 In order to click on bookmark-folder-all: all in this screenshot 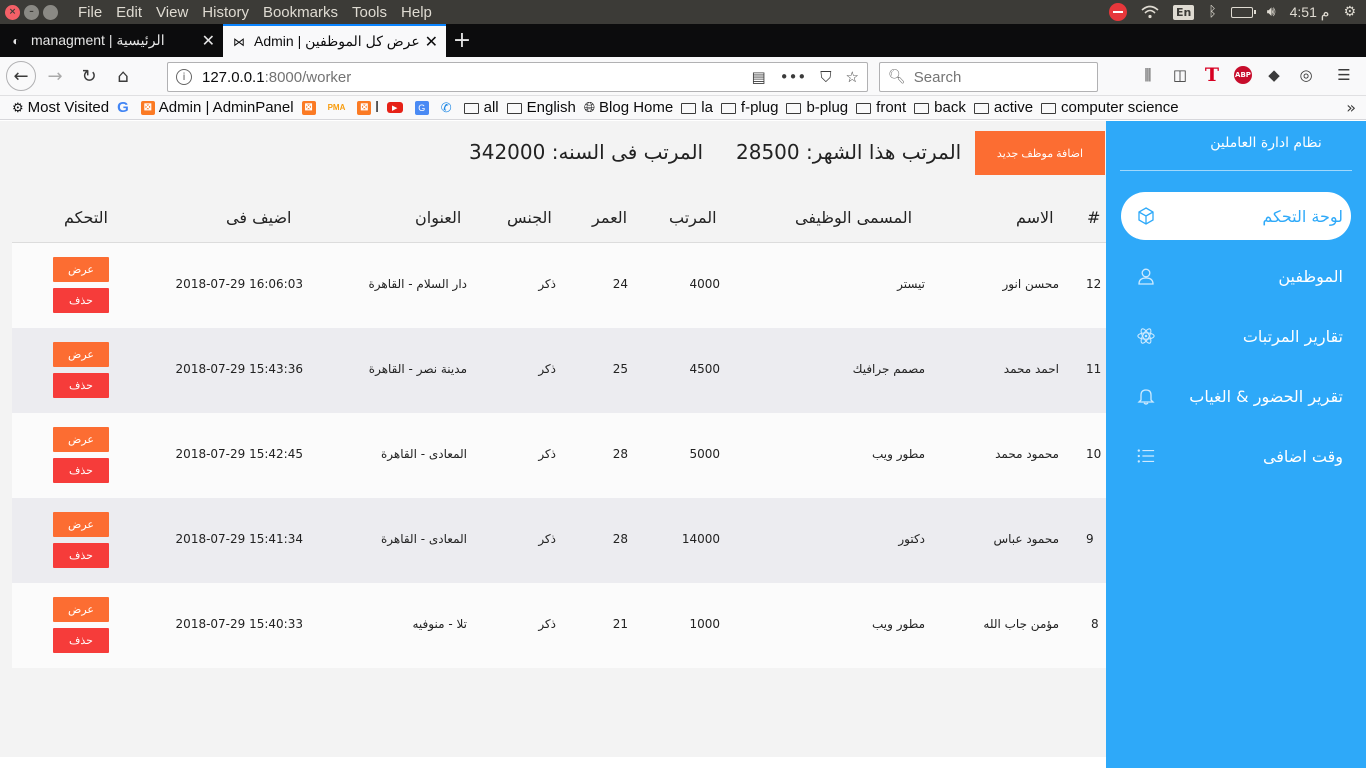, I will do `click(481, 107)`.